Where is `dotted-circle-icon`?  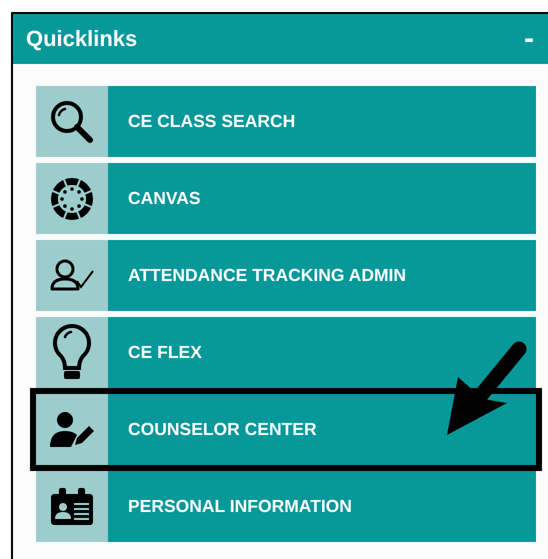
dotted-circle-icon is located at coordinates (72, 199).